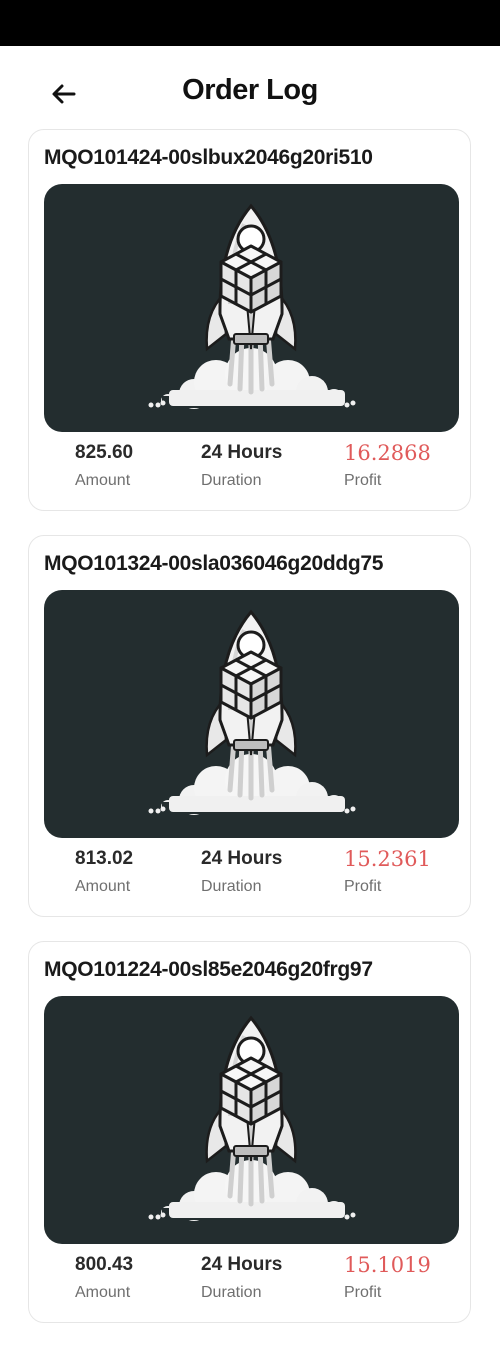  I want to click on amount-value: 800.43, so click(104, 1264).